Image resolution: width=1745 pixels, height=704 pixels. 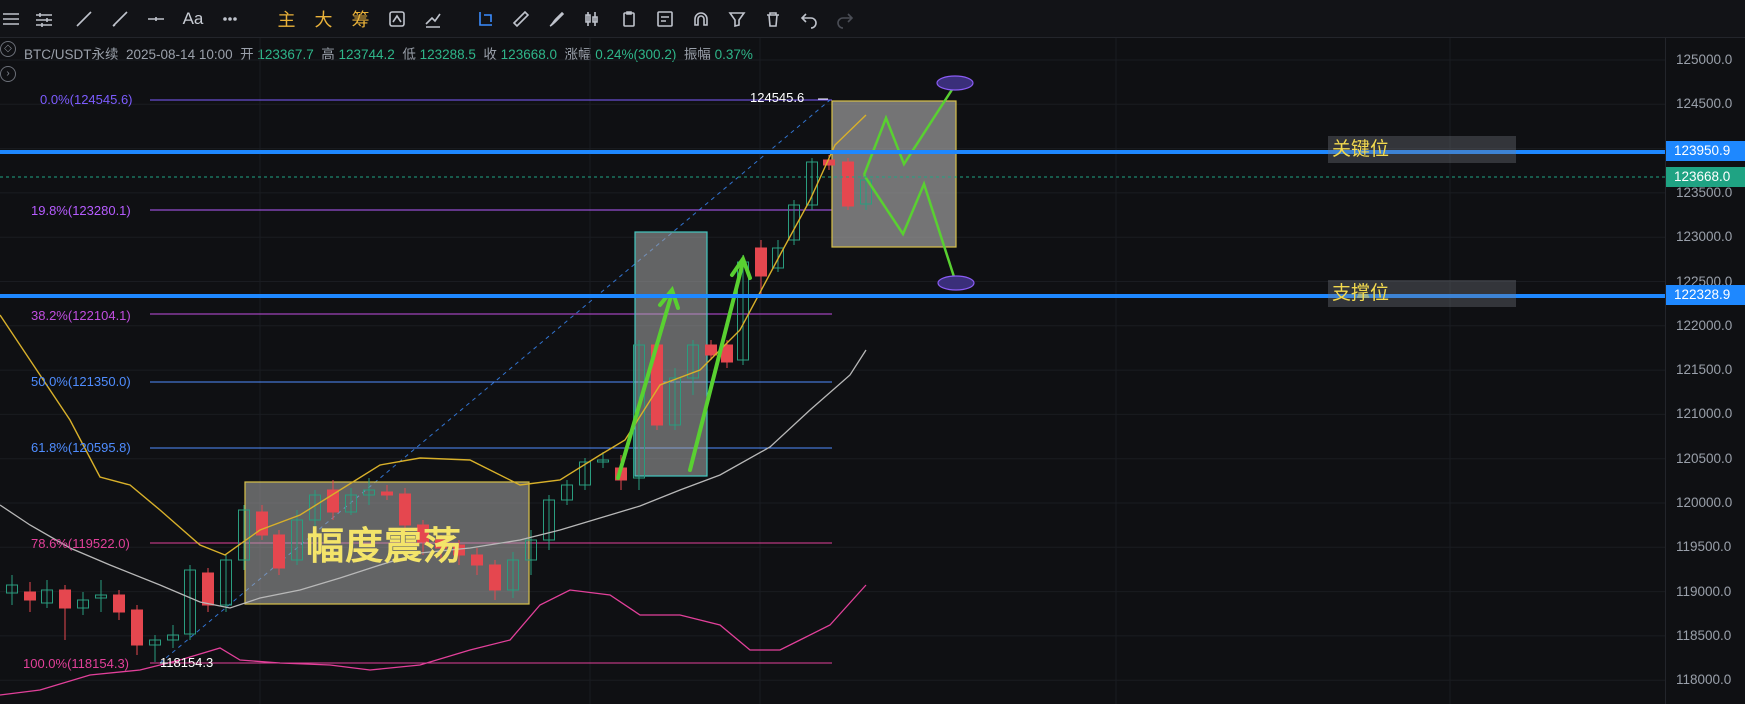 What do you see at coordinates (81, 381) in the screenshot?
I see `fib-50-label: 50.0%(121350.0)` at bounding box center [81, 381].